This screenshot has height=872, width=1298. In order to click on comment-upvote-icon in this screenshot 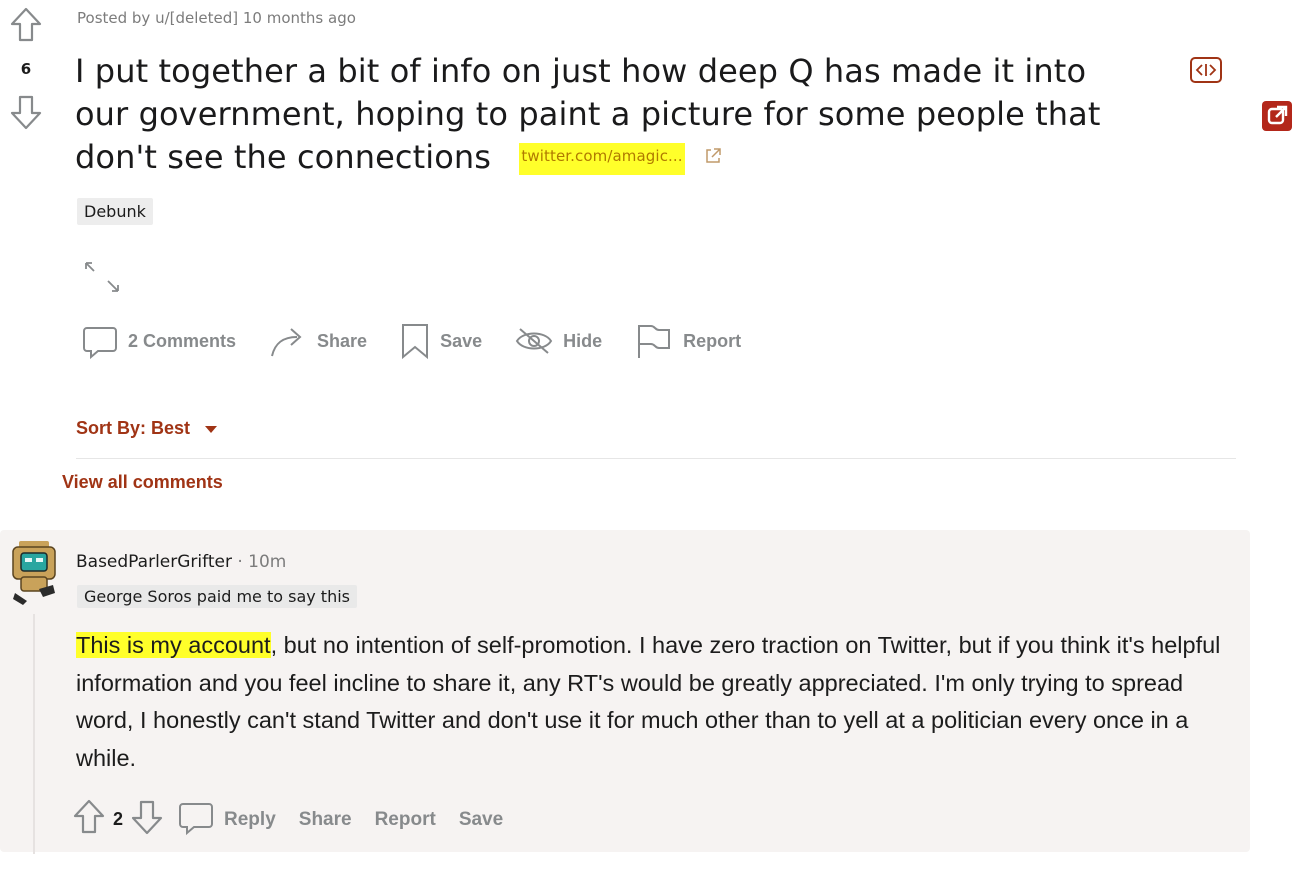, I will do `click(89, 819)`.